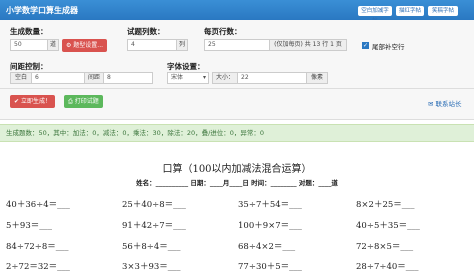 Image resolution: width=474 pixels, height=279 pixels. I want to click on blank-copybook-button: 空白加减字帖, so click(375, 15).